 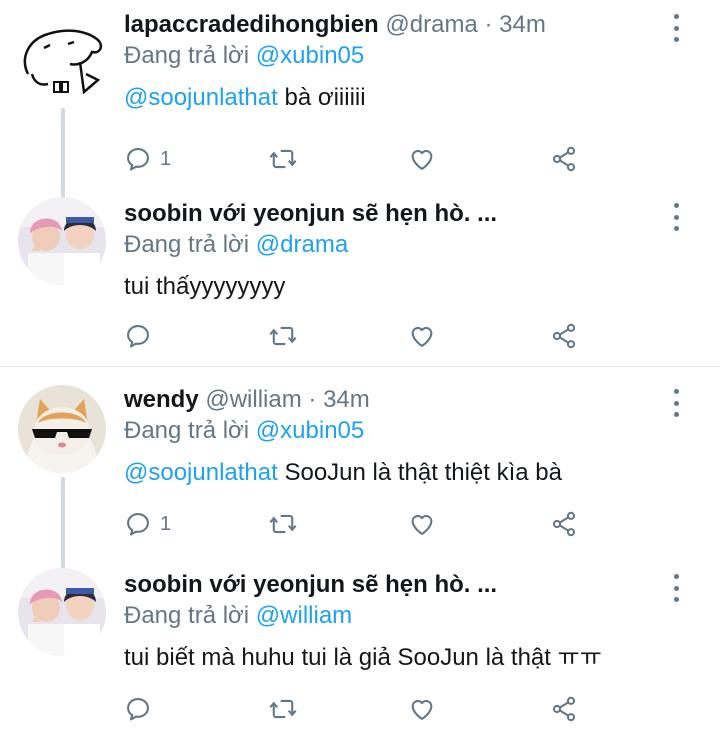 What do you see at coordinates (161, 399) in the screenshot?
I see `display-name: wendy` at bounding box center [161, 399].